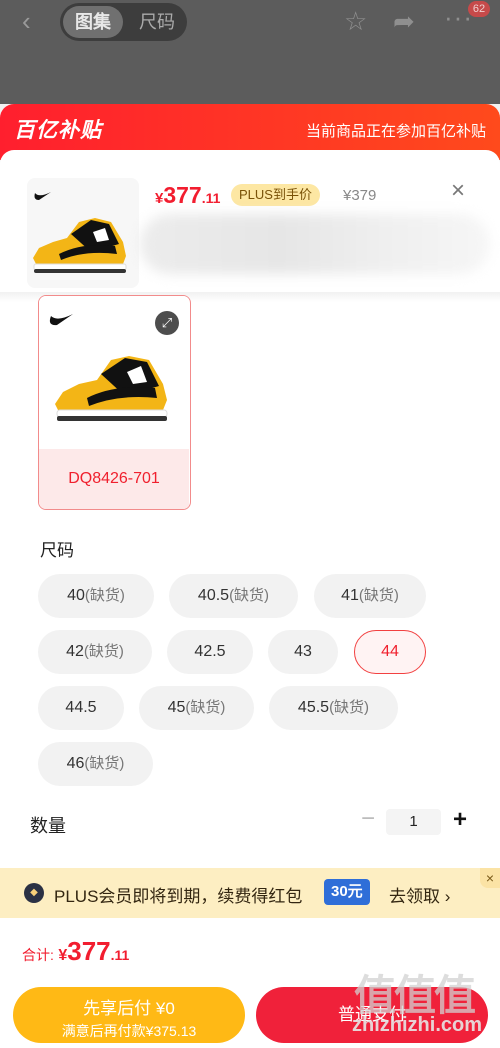 The image size is (500, 1048). I want to click on size-chip-42: 42(缺货), so click(95, 652).